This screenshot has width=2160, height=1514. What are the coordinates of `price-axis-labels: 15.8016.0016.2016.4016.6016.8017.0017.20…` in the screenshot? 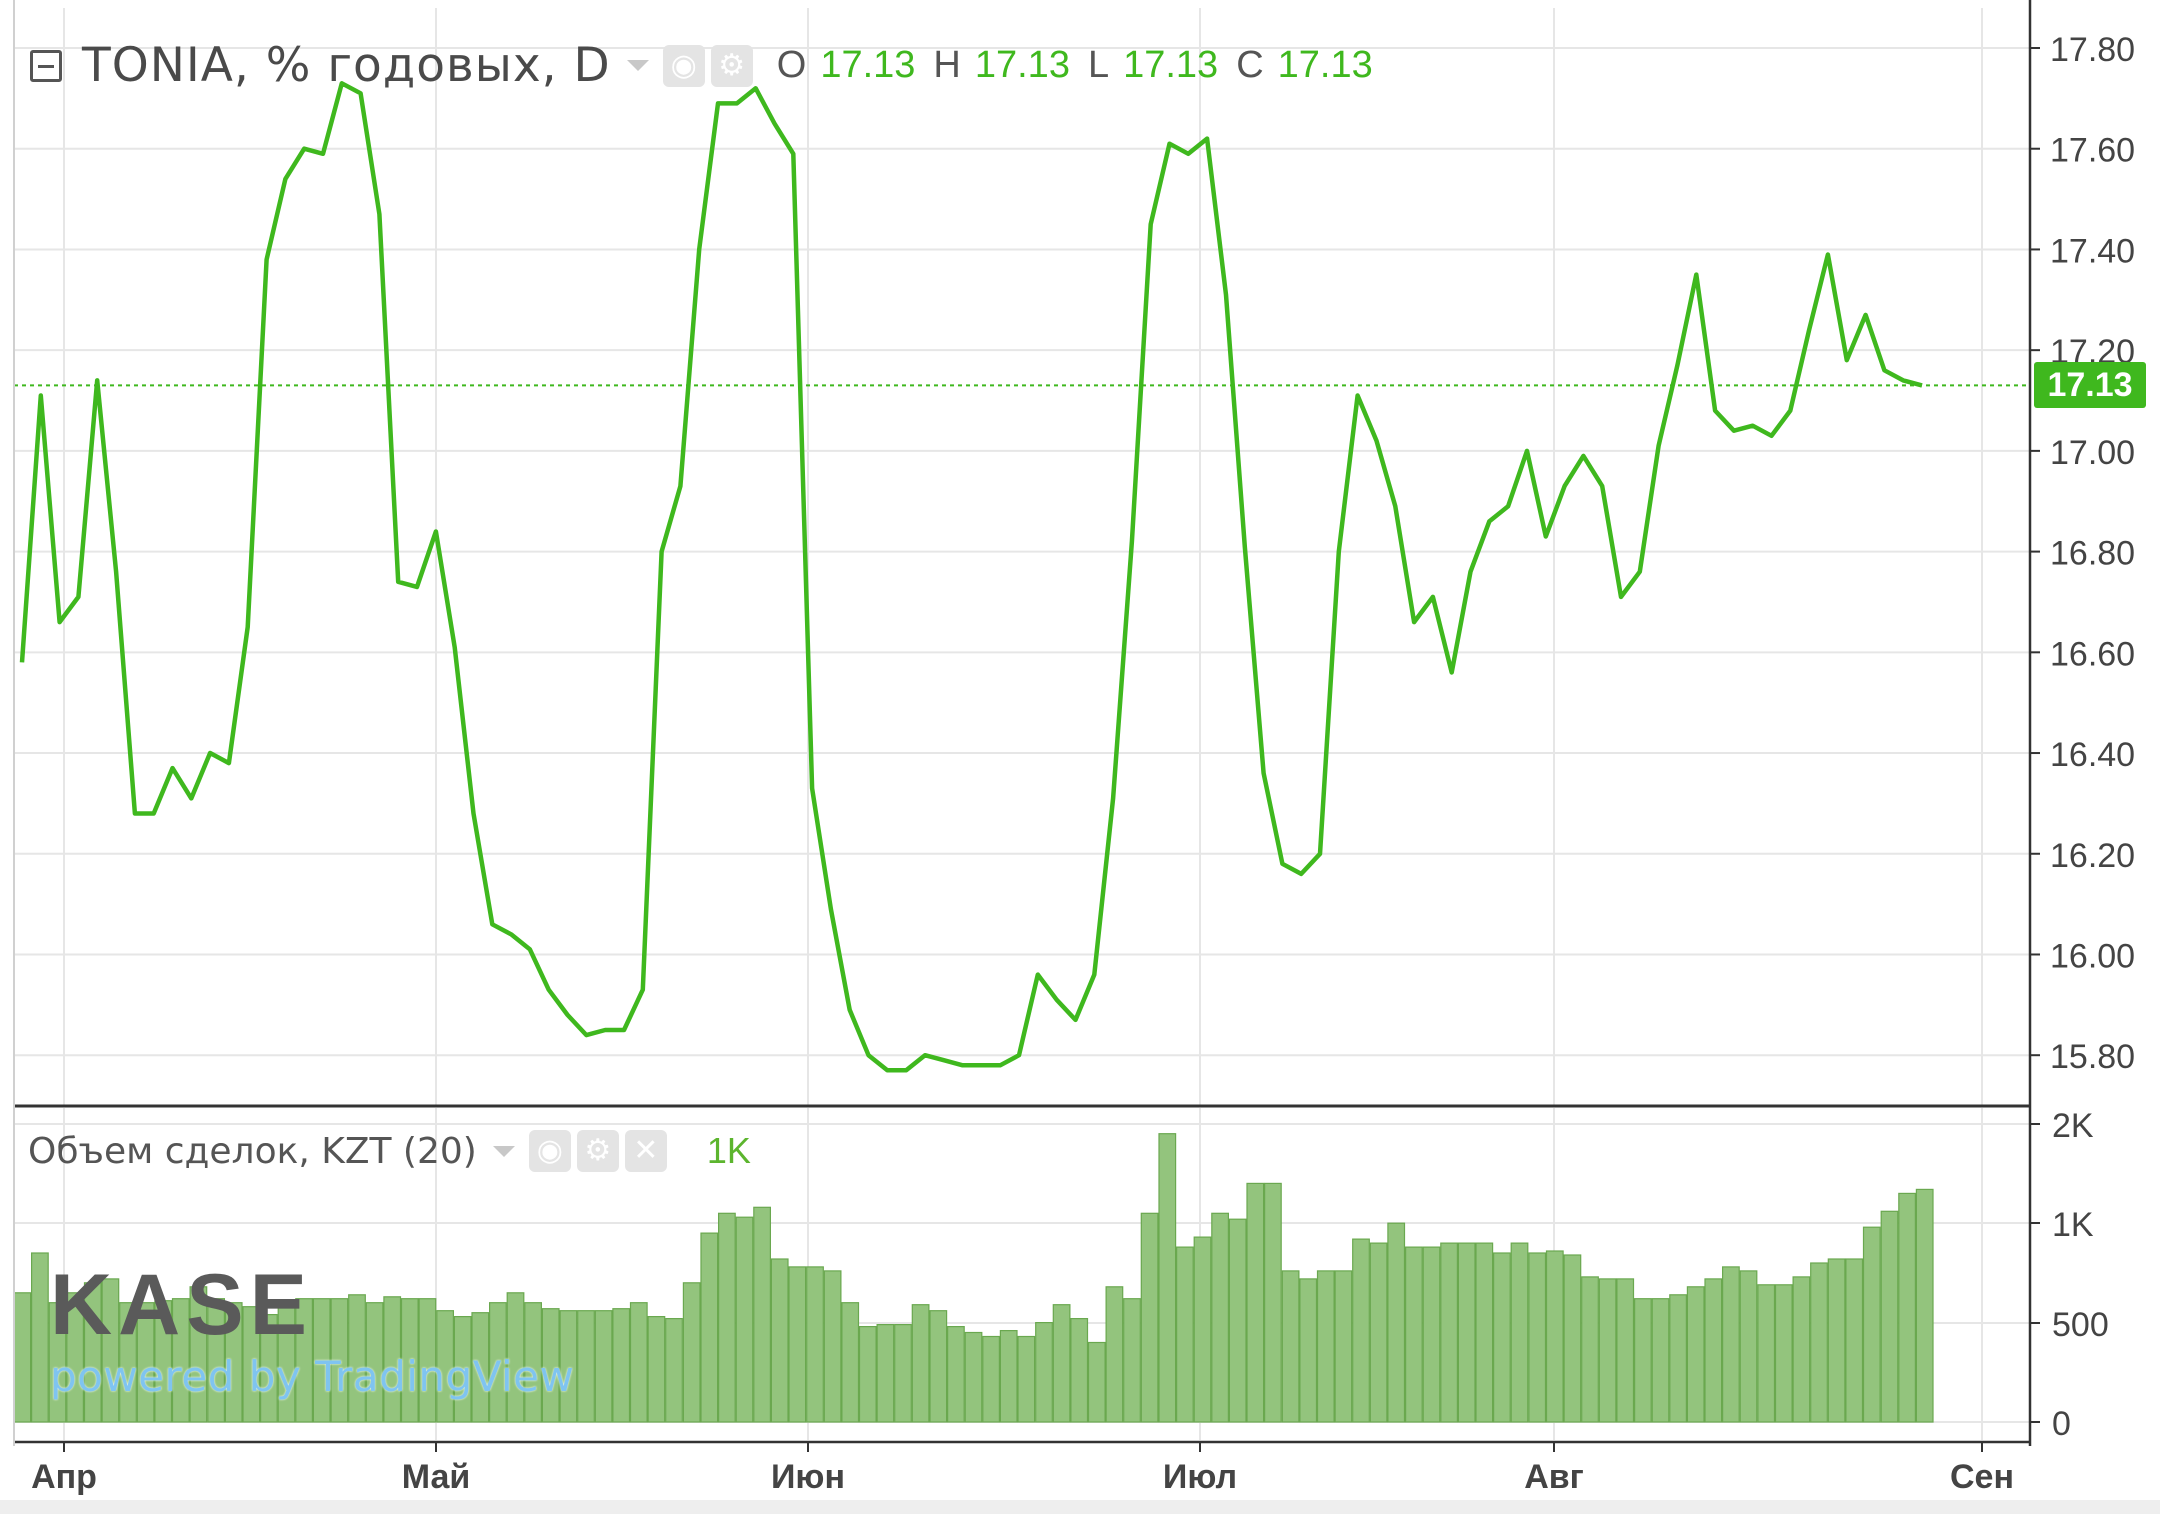 It's located at (2092, 553).